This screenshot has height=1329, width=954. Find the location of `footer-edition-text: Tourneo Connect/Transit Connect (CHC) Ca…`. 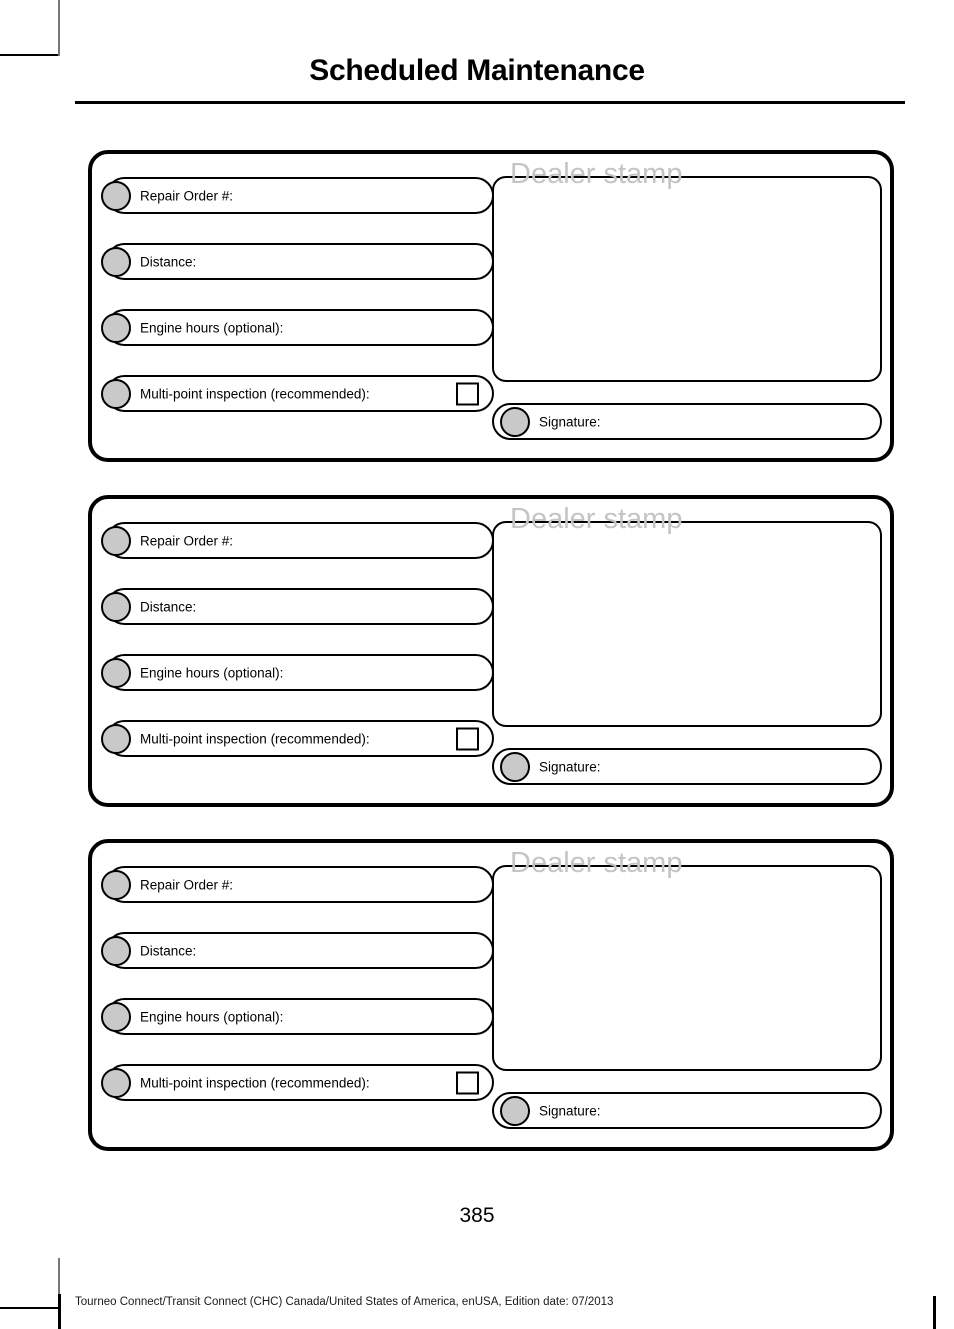

footer-edition-text: Tourneo Connect/Transit Connect (CHC) Ca… is located at coordinates (344, 1302).